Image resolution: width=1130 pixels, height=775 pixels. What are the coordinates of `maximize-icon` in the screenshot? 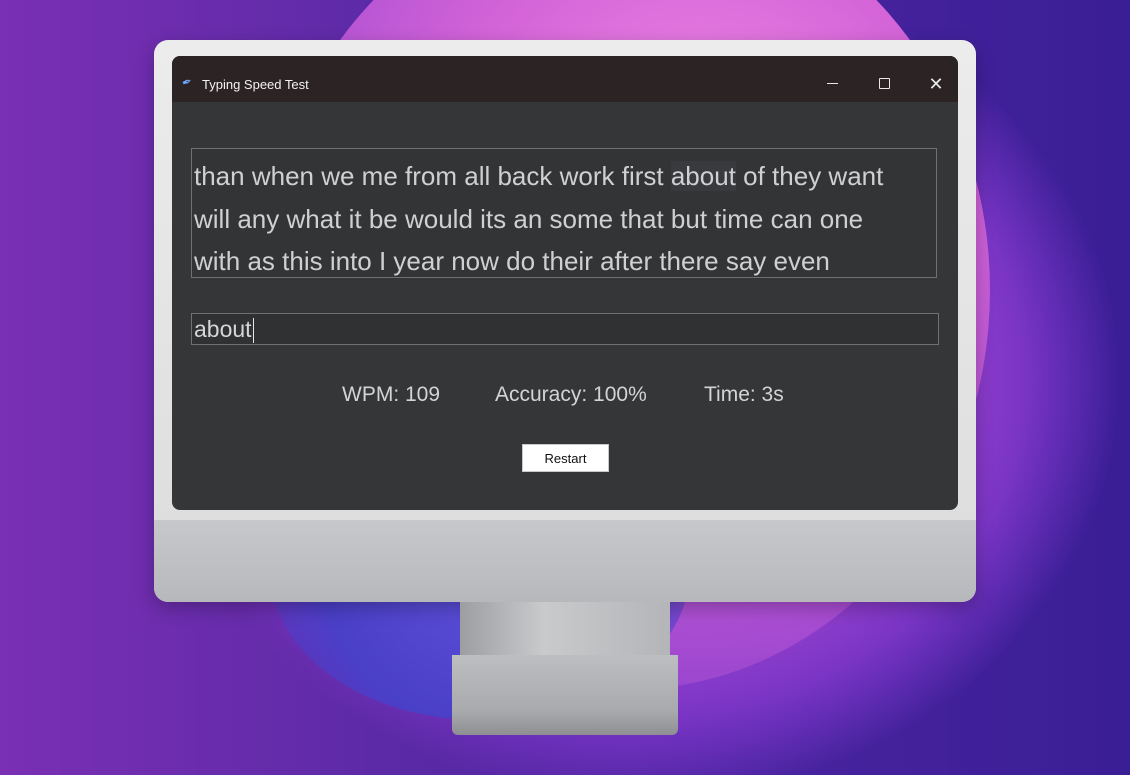 It's located at (884, 84).